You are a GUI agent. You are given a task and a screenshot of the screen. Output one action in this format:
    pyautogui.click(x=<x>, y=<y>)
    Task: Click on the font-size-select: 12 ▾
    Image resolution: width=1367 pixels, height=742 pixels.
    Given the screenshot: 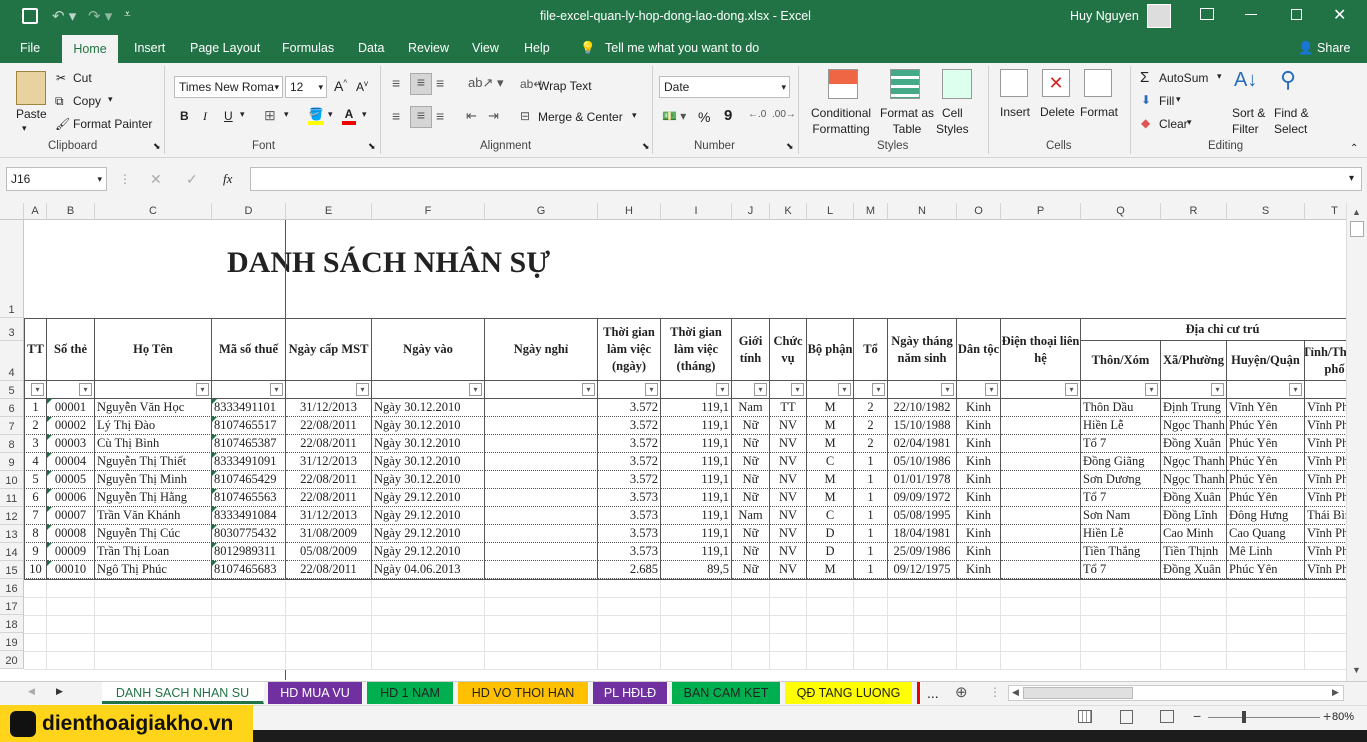 What is the action you would take?
    pyautogui.click(x=306, y=87)
    